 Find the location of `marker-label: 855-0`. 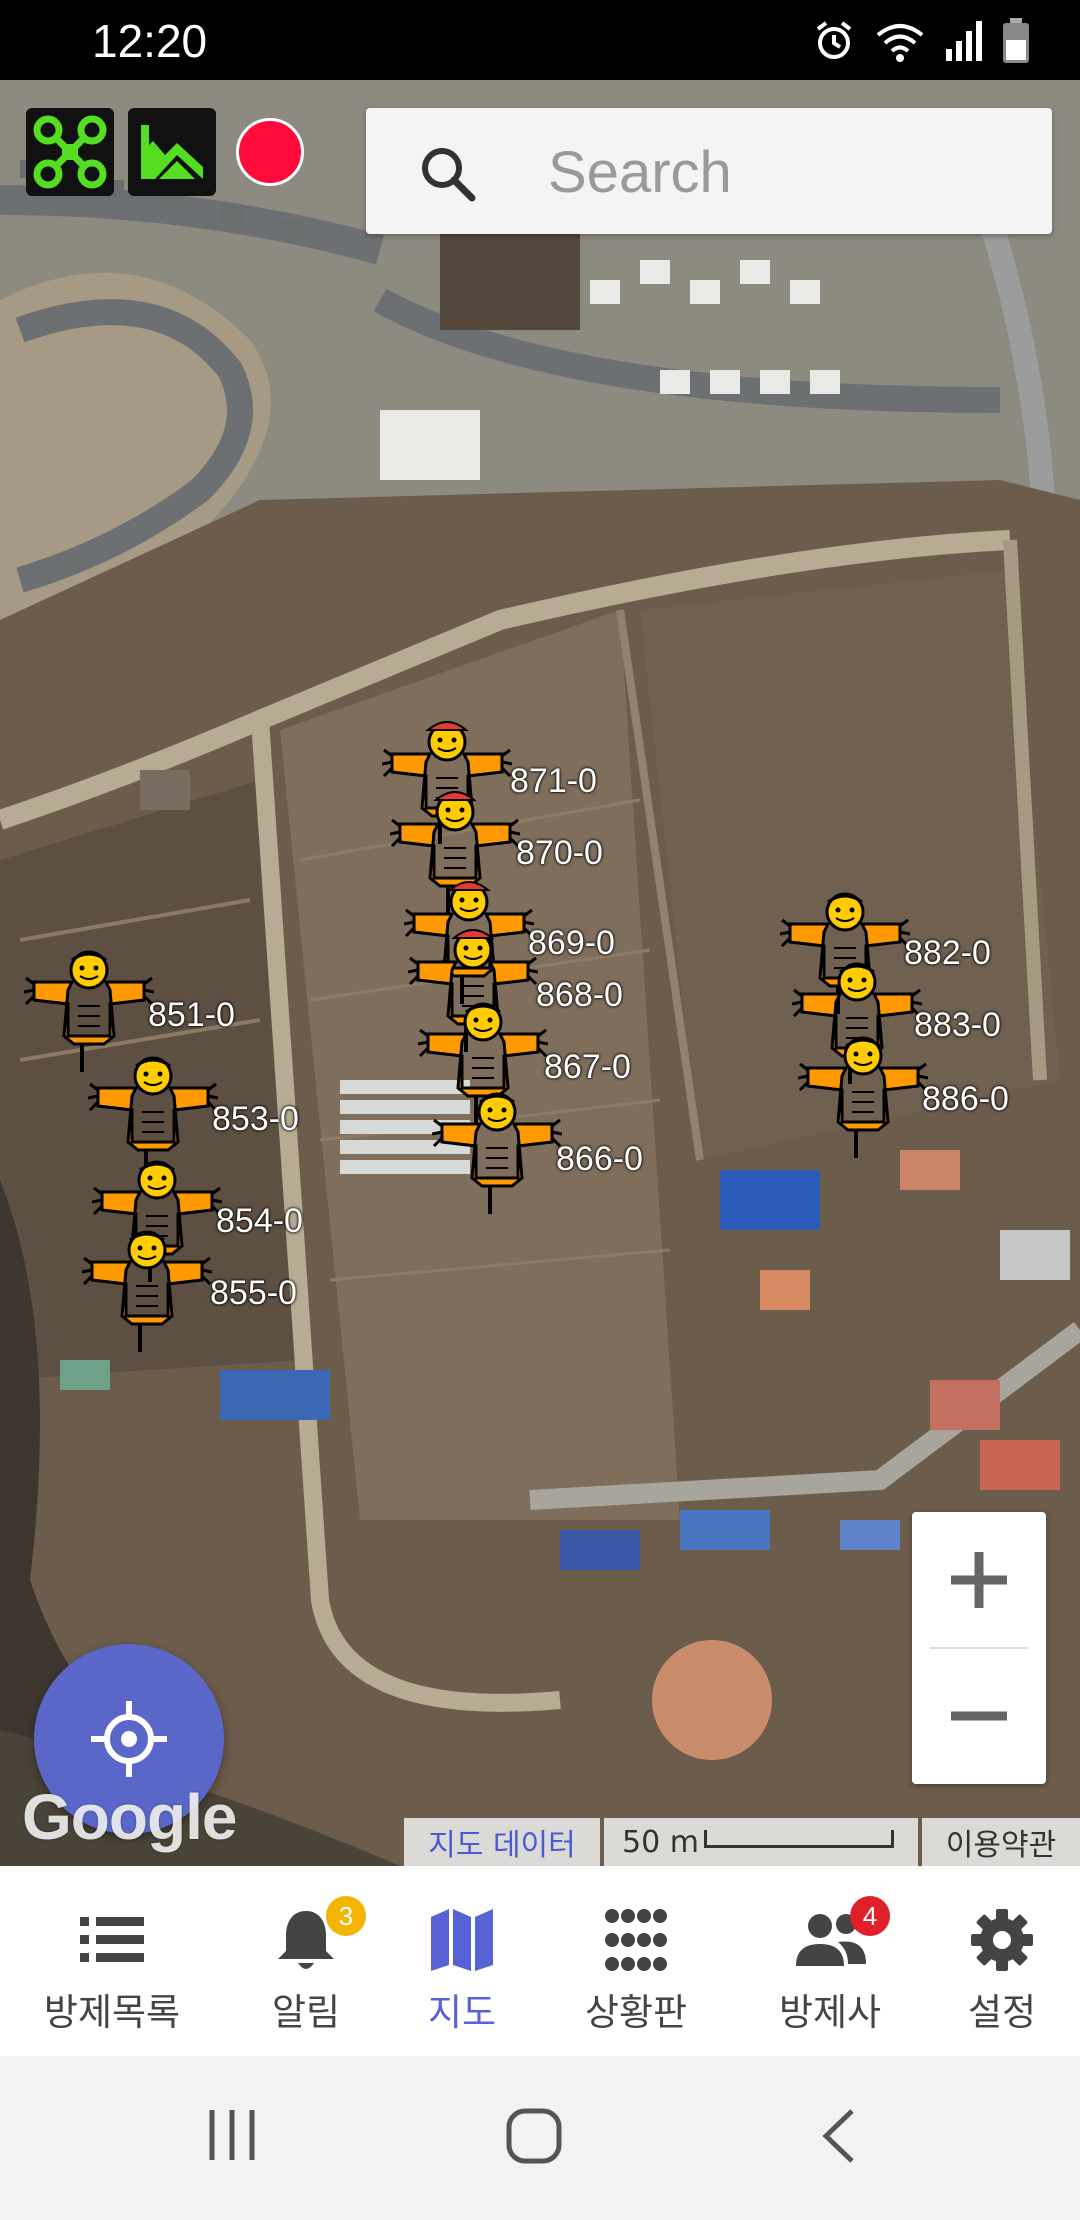

marker-label: 855-0 is located at coordinates (253, 1293).